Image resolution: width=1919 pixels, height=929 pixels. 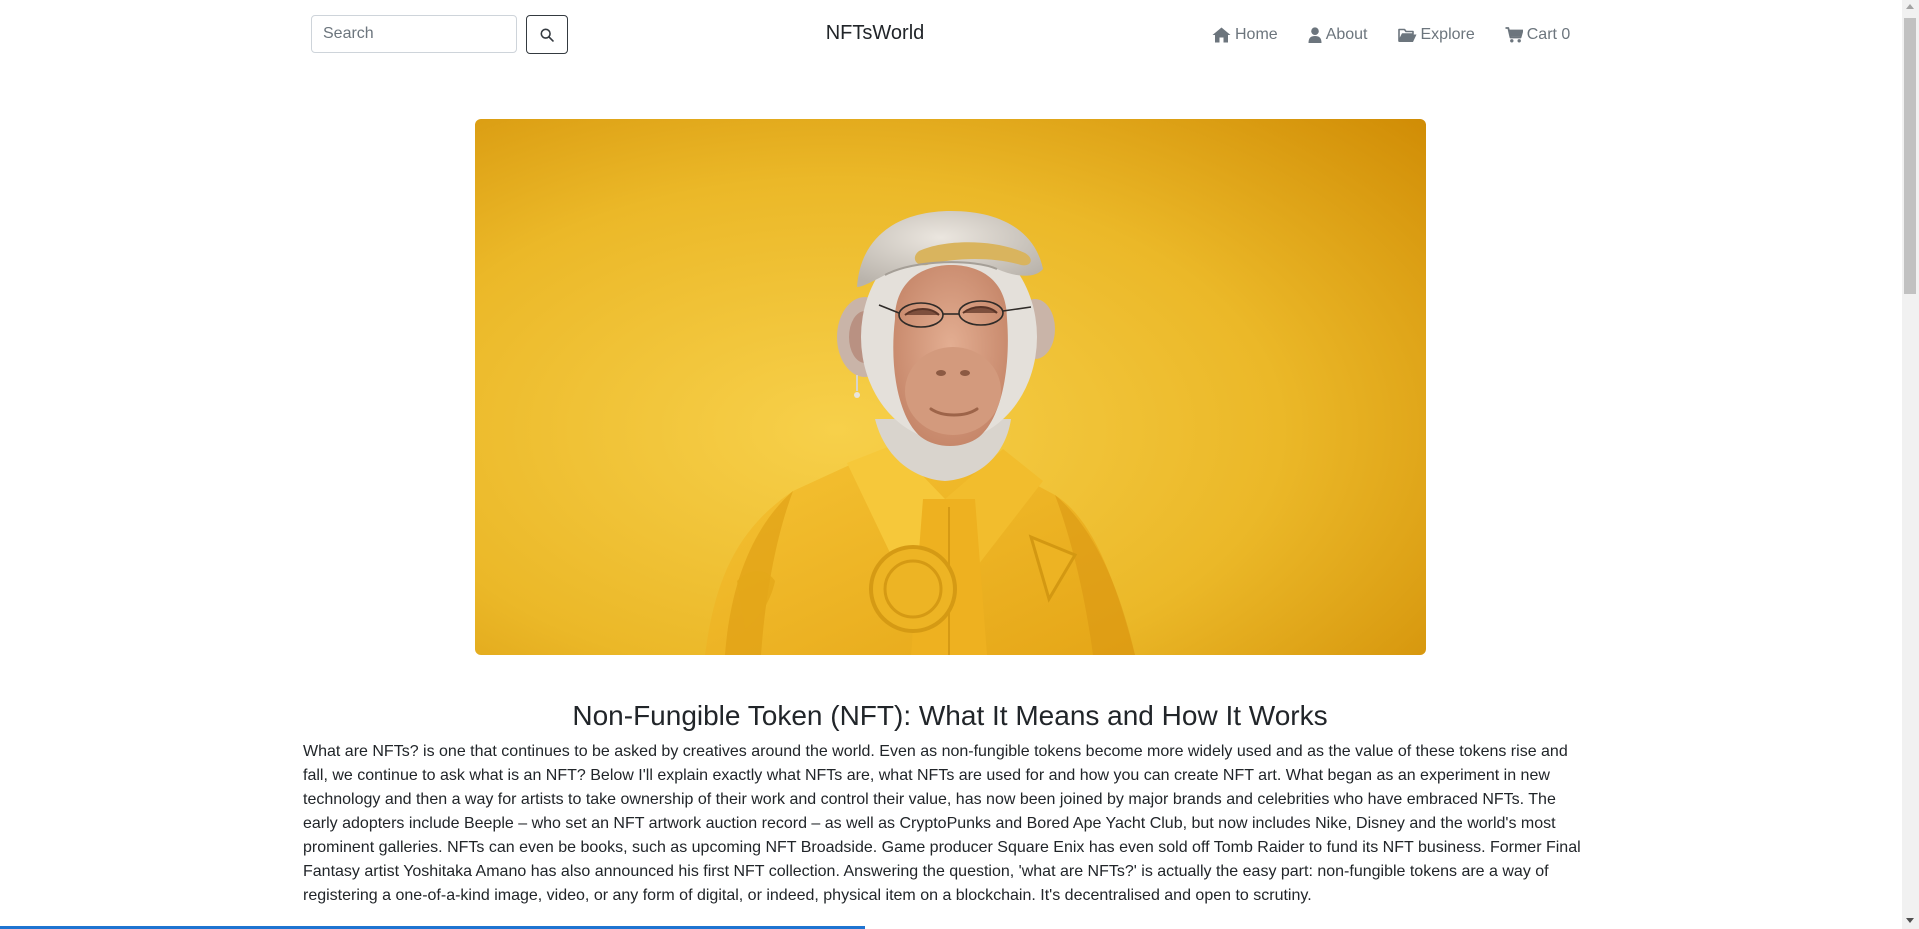 I want to click on scroll-thumb, so click(x=1910, y=156).